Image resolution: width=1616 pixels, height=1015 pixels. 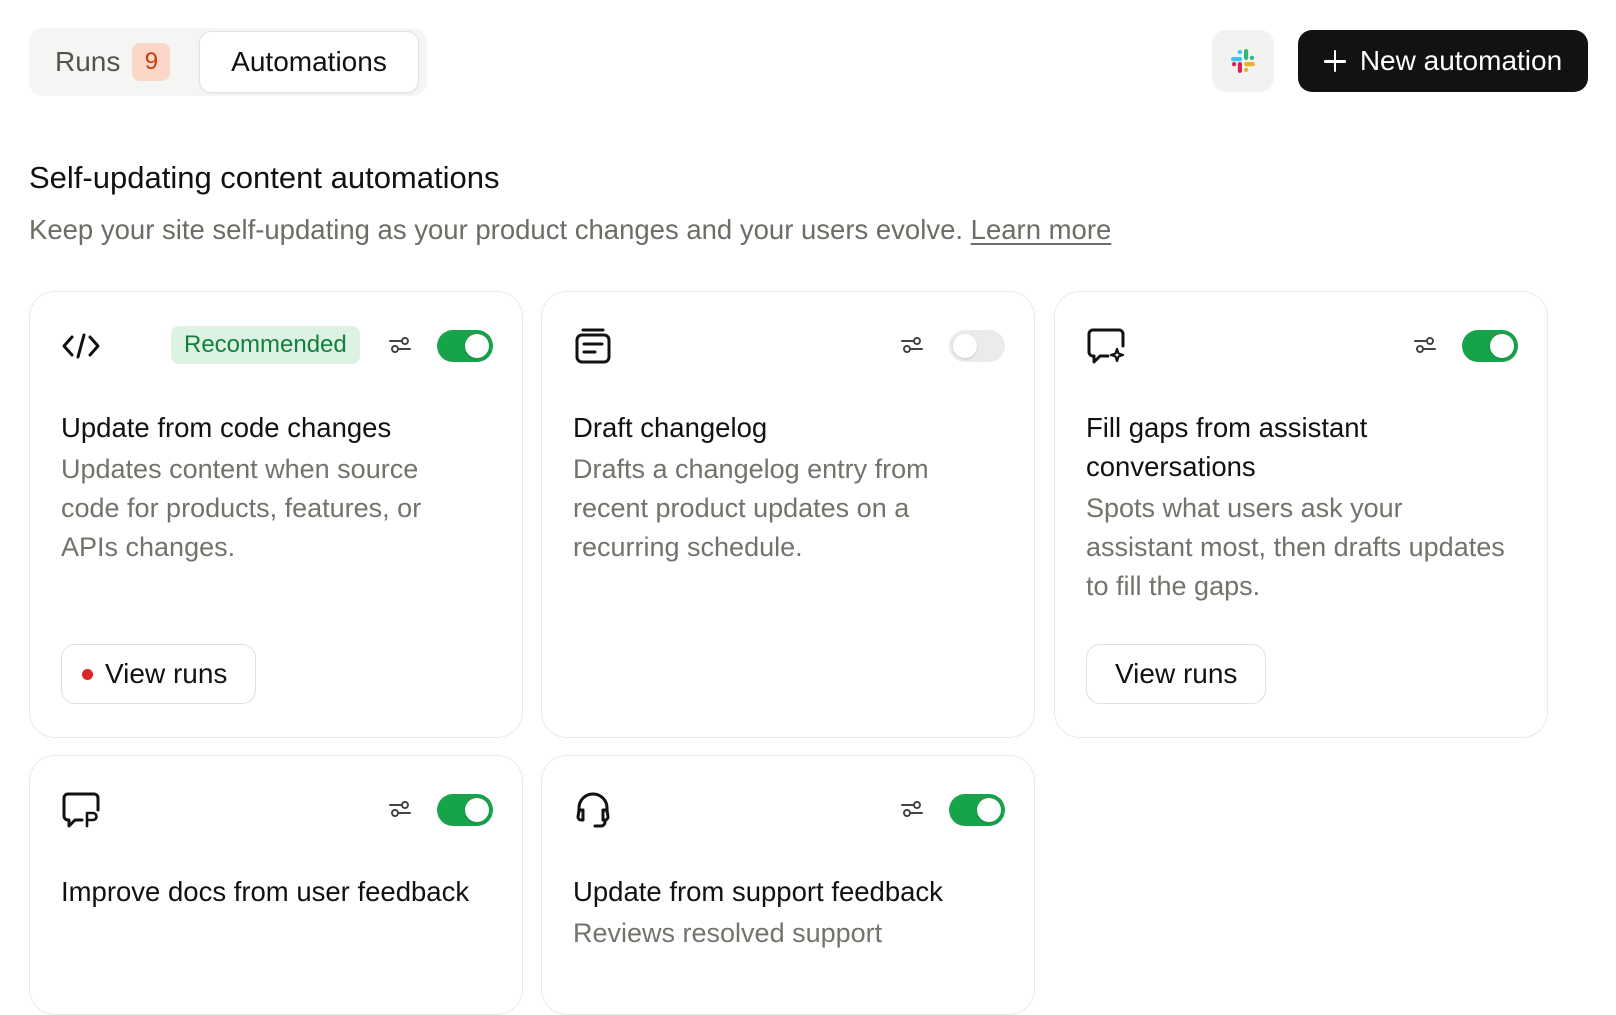 I want to click on code-icon, so click(x=81, y=346).